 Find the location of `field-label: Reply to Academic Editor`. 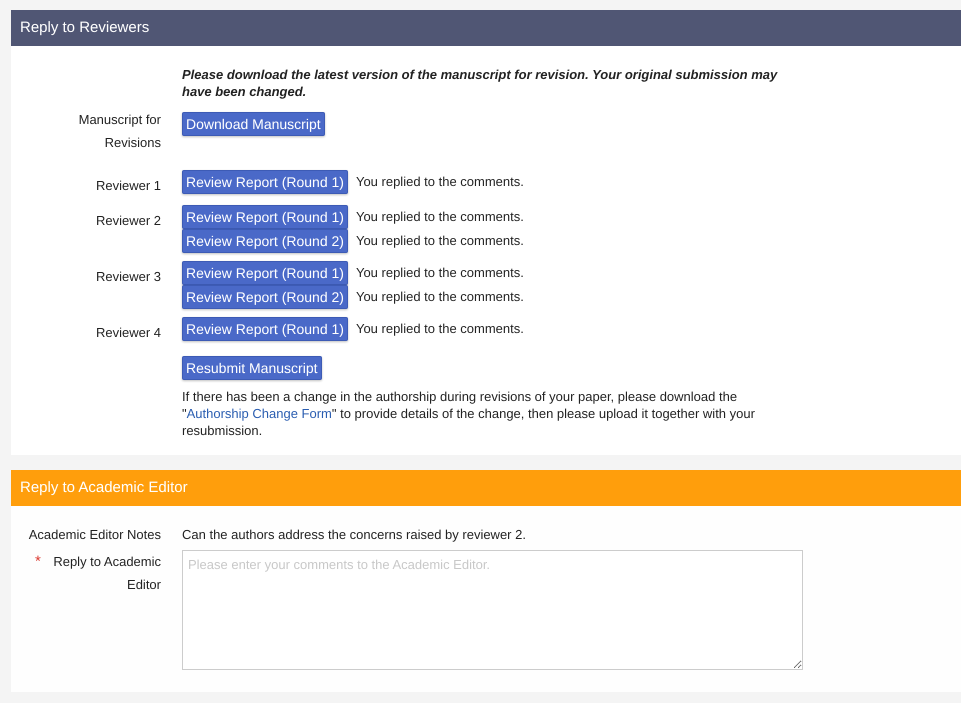

field-label: Reply to Academic Editor is located at coordinates (106, 573).